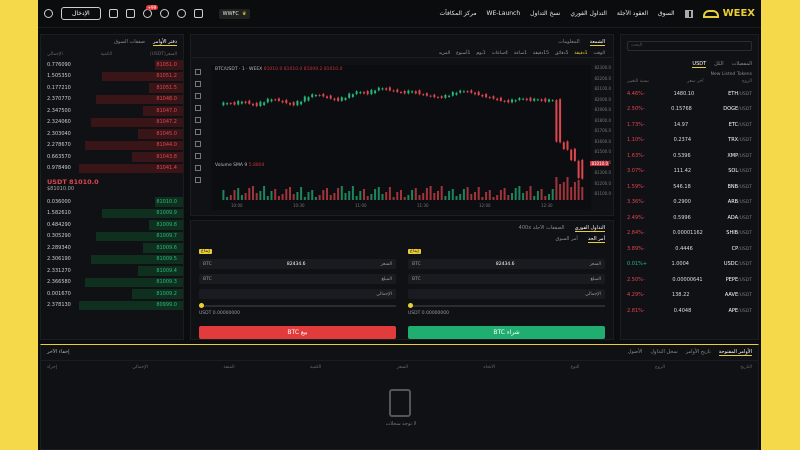 This screenshot has width=800, height=450. I want to click on orderbook-row: 81009.7 0.305290, so click(112, 237).